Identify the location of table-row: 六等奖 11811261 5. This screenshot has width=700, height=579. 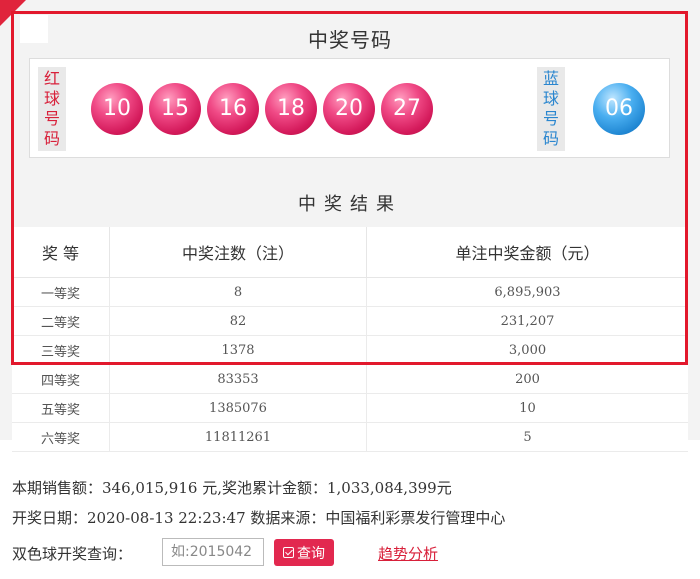
(350, 437).